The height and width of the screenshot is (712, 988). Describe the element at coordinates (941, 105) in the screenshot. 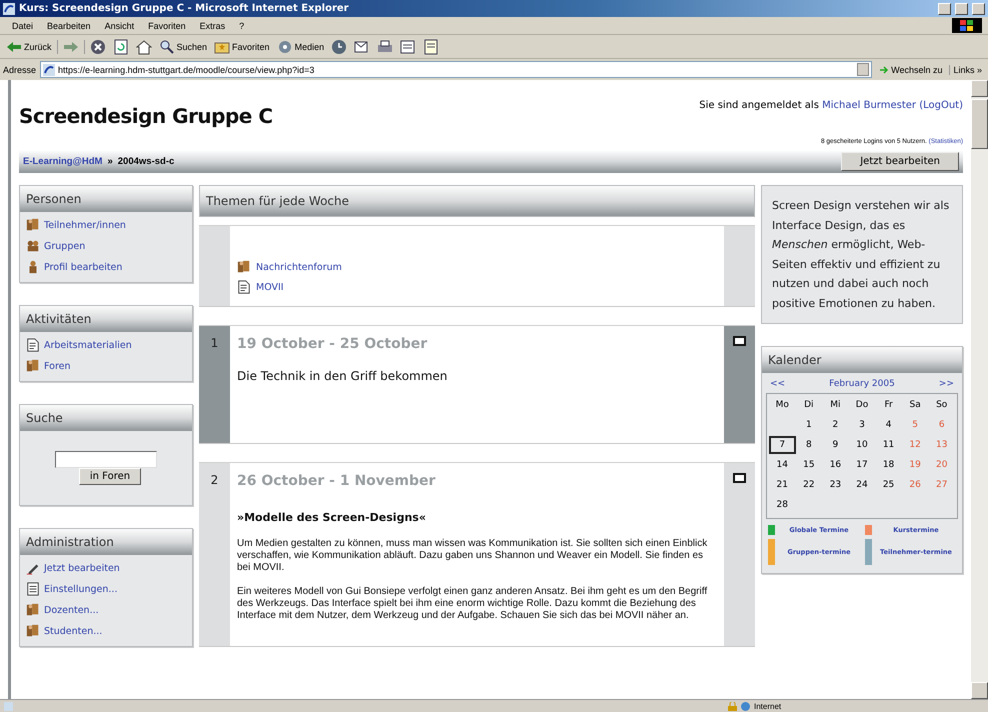

I see `logout-link: (LogOut)` at that location.